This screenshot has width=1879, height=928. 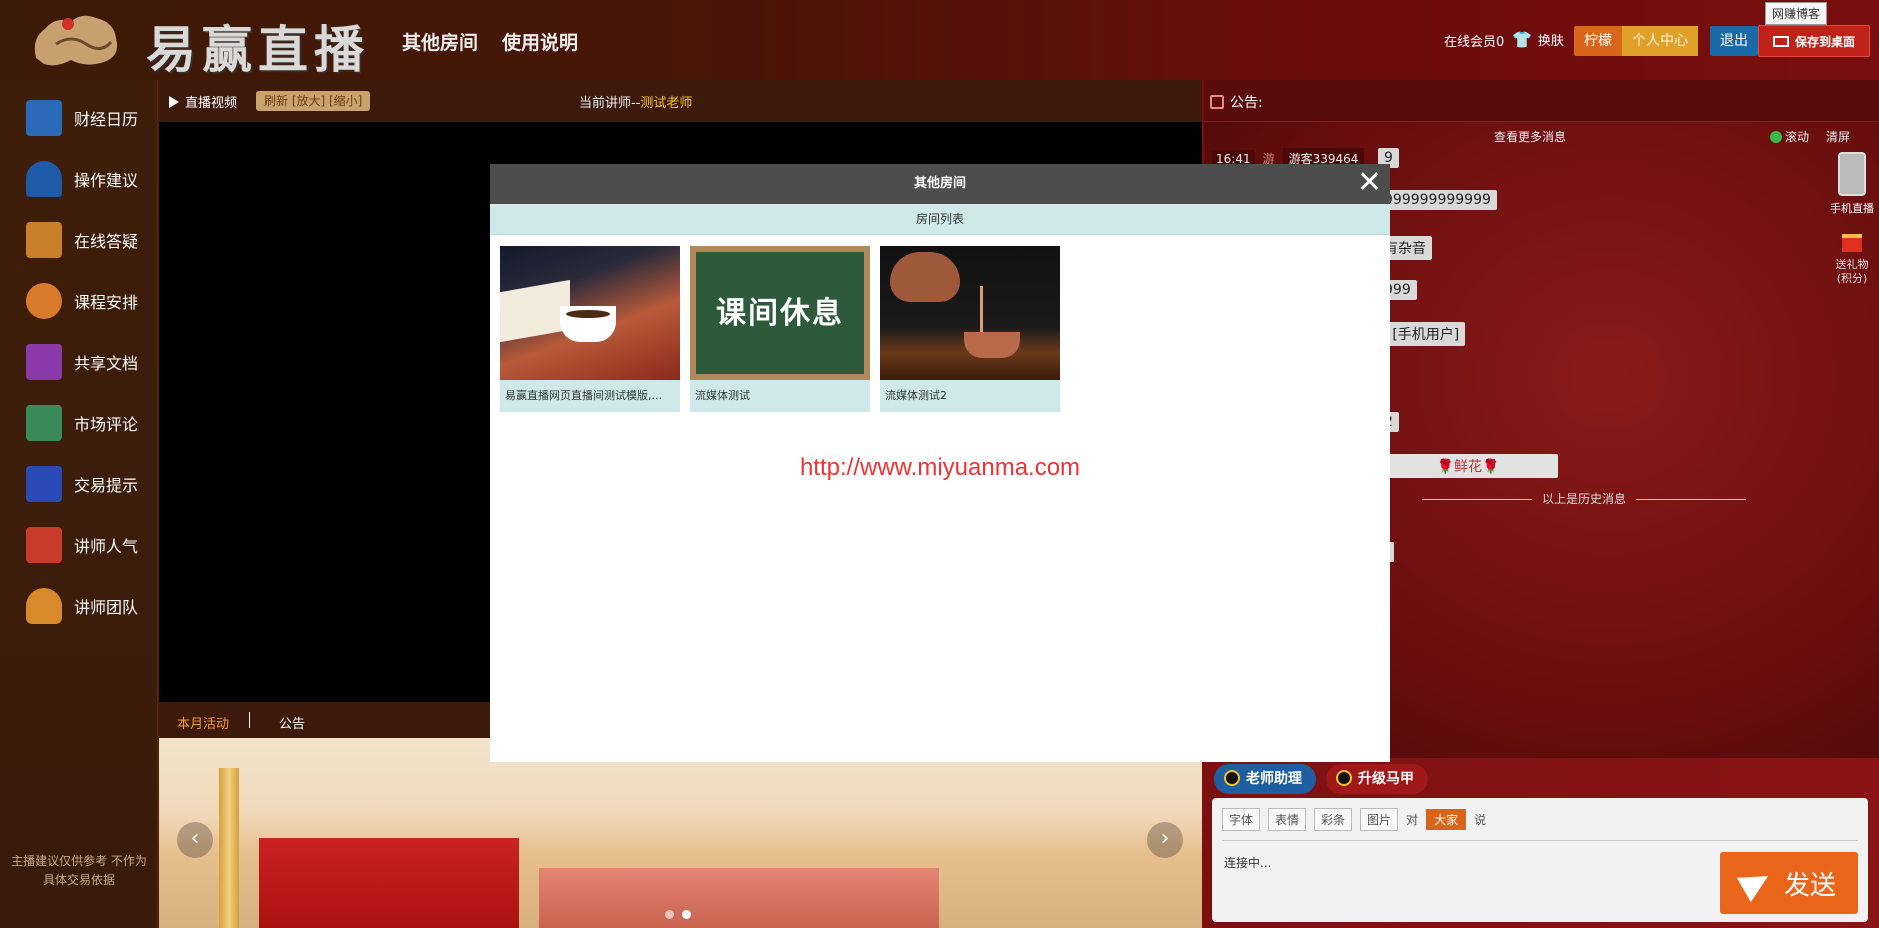 What do you see at coordinates (106, 119) in the screenshot?
I see `sidebar-item-label: 财经日历` at bounding box center [106, 119].